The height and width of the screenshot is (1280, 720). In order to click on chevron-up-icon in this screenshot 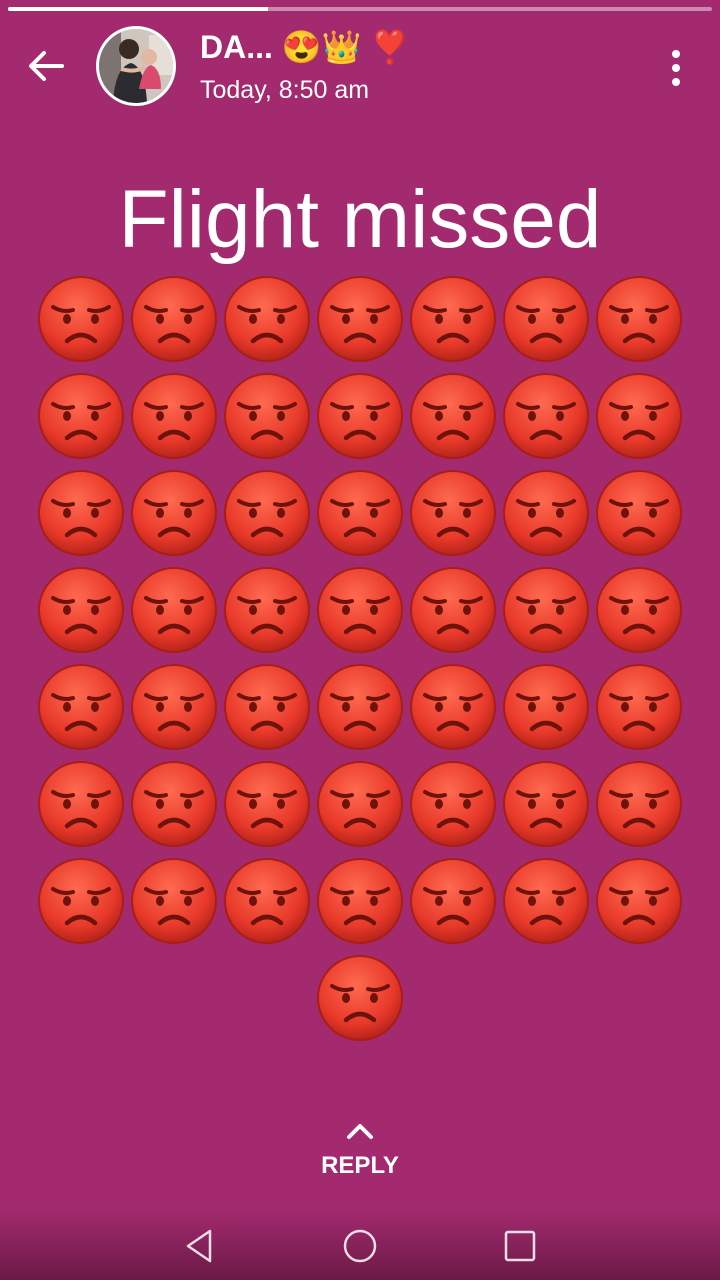, I will do `click(360, 1131)`.